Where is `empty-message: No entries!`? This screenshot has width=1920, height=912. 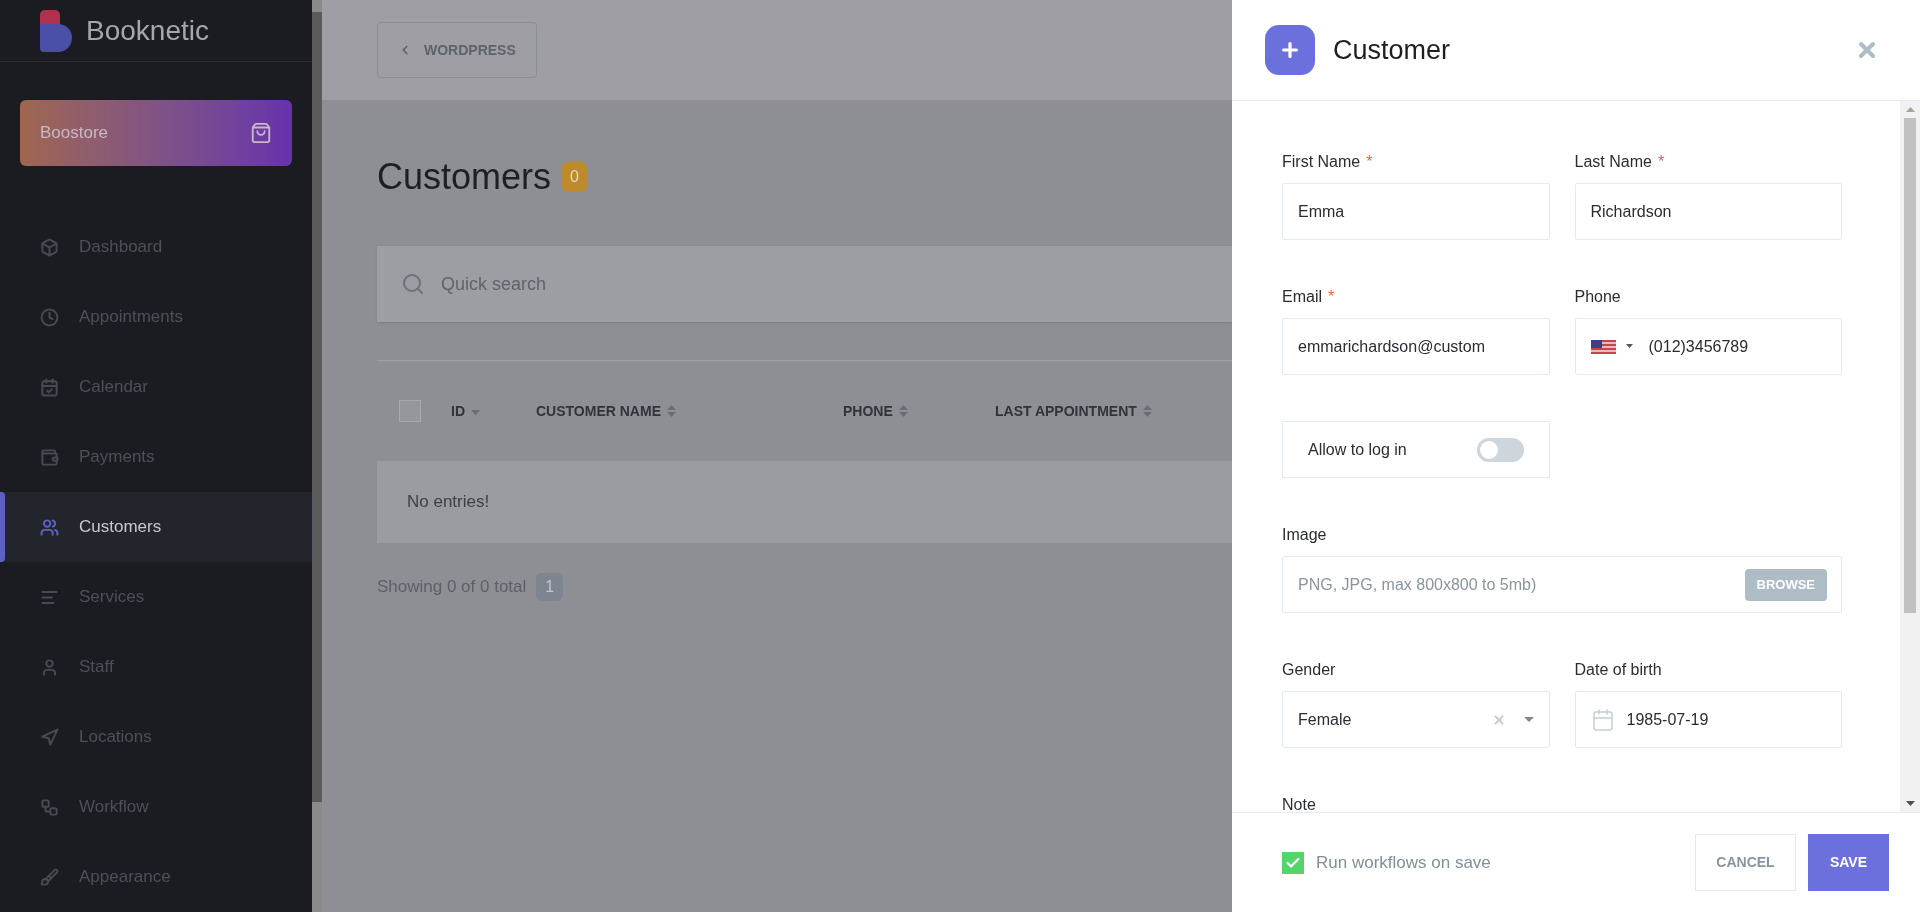
empty-message: No entries! is located at coordinates (448, 502).